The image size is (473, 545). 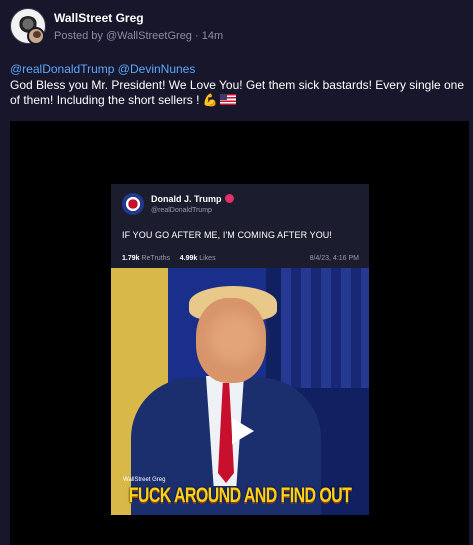 I want to click on reposter-avatar, so click(x=36, y=36).